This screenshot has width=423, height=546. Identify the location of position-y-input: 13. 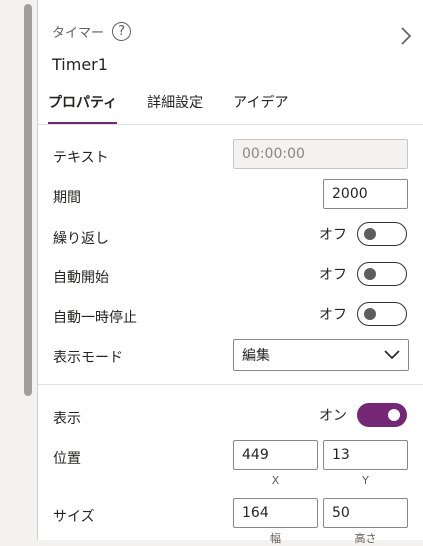
(365, 455).